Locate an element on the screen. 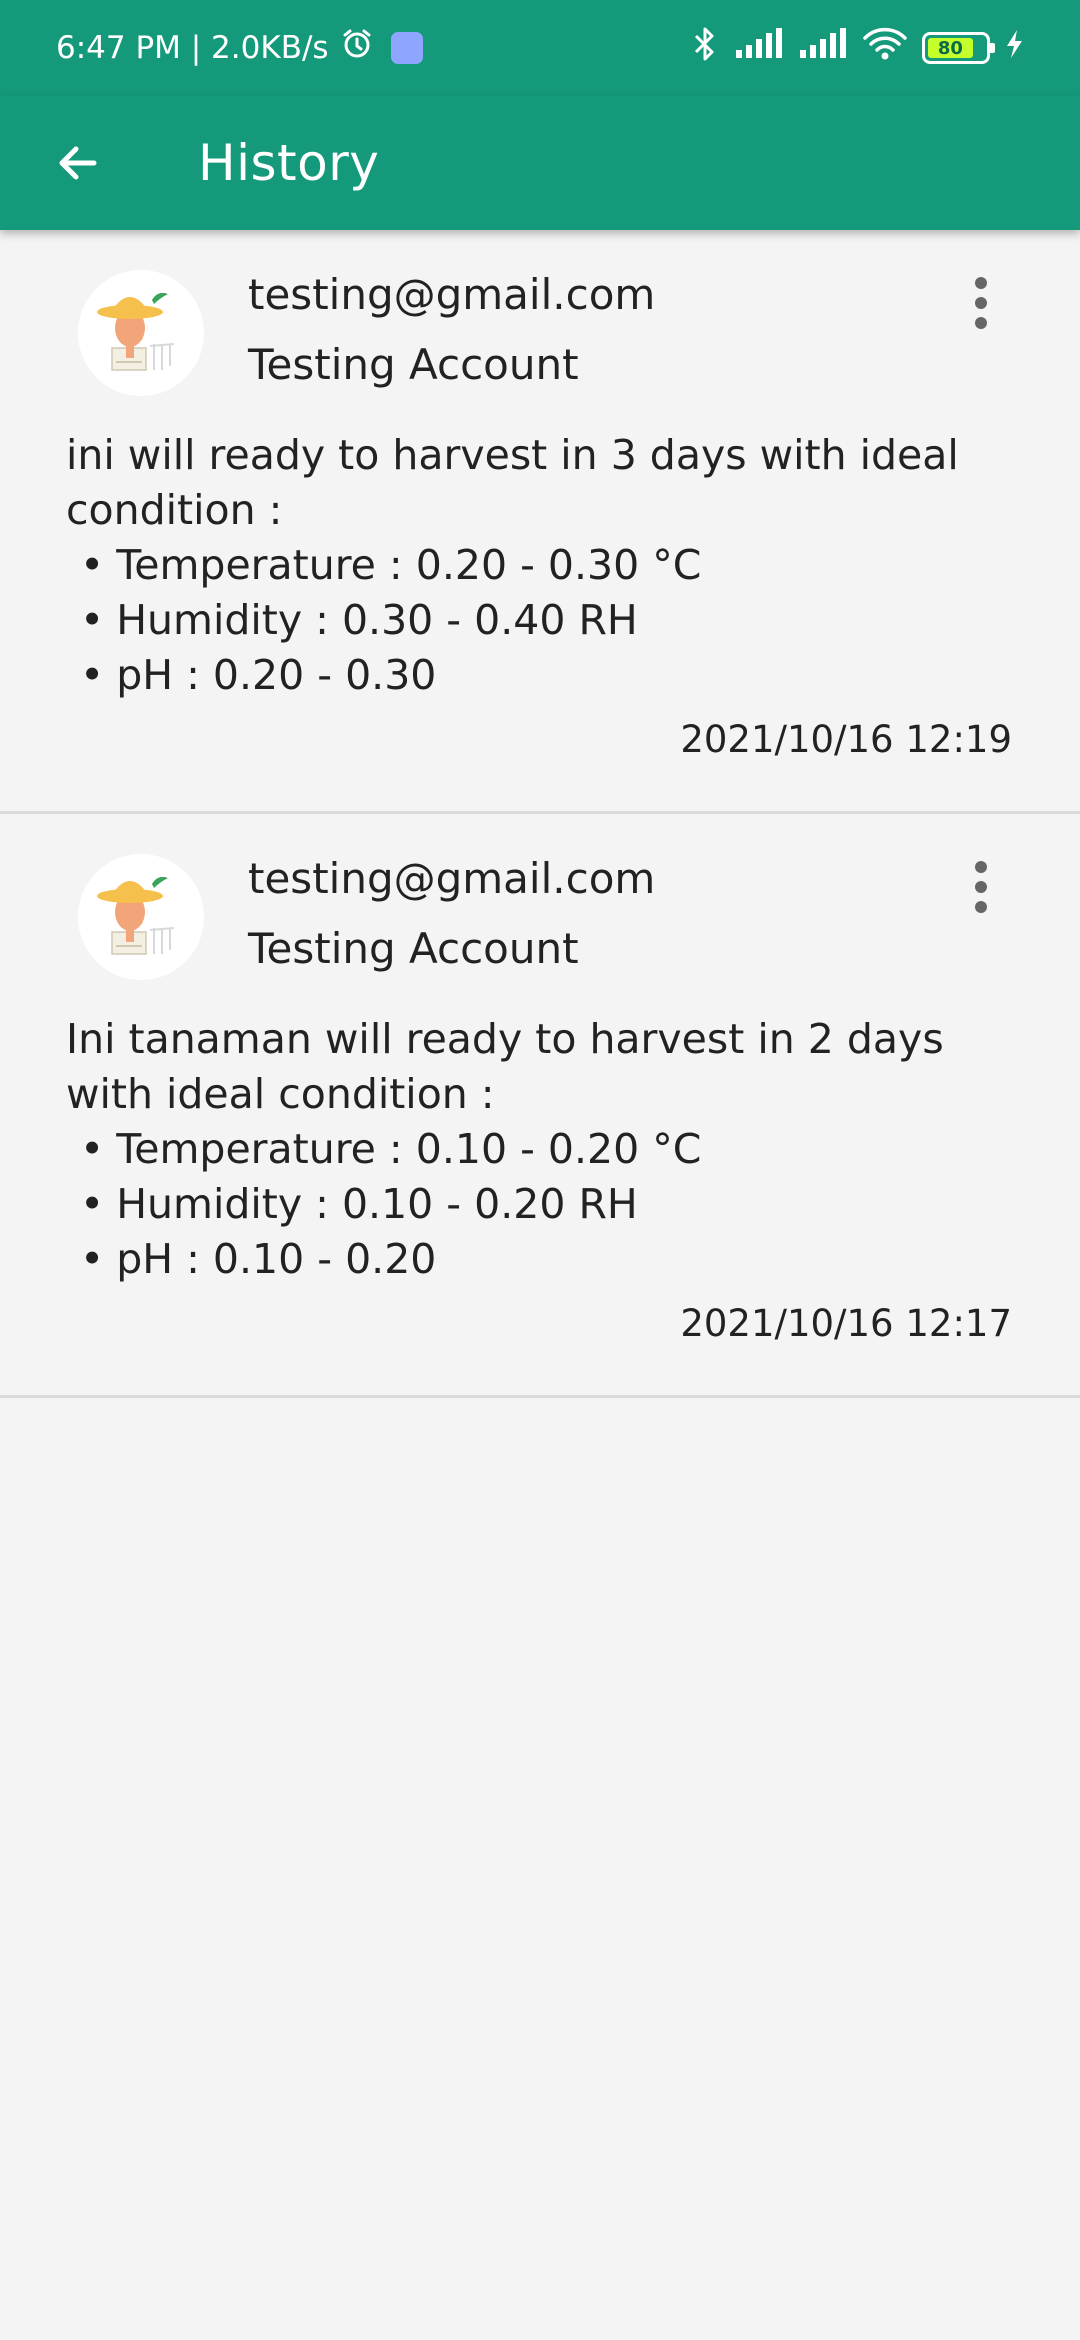 Image resolution: width=1080 pixels, height=2340 pixels. status-bar: 6:47 PM | 2.0KB/s 80 is located at coordinates (540, 48).